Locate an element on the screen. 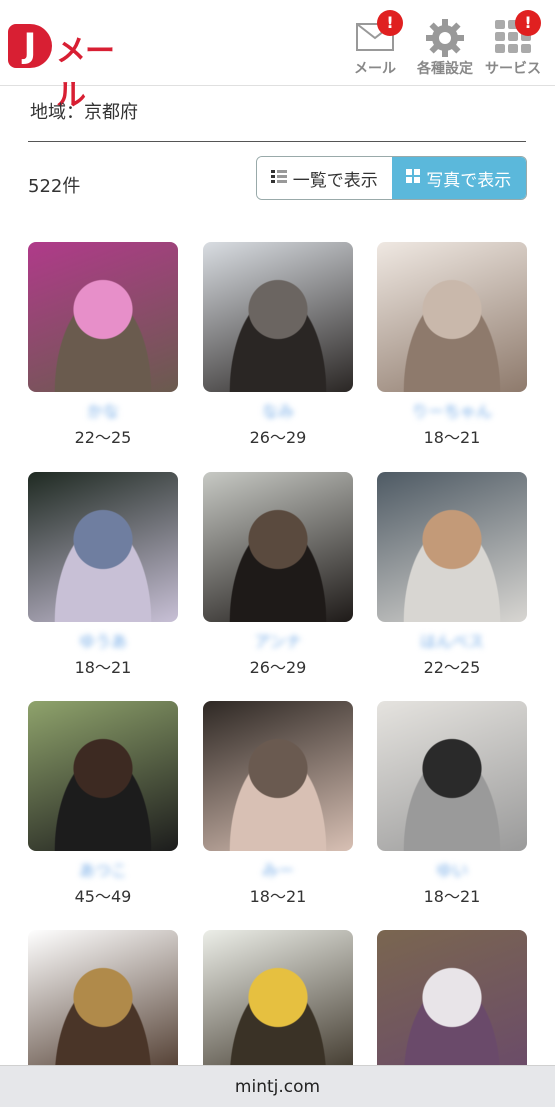 The image size is (555, 1112). profile-card: あつこ 45〜49 is located at coordinates (103, 804).